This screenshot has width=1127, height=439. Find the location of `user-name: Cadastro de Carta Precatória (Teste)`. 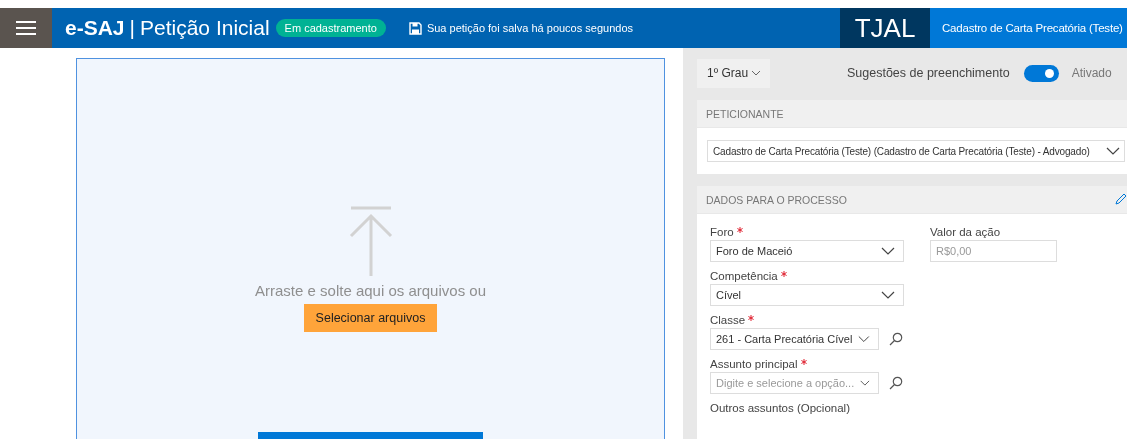

user-name: Cadastro de Carta Precatória (Teste) is located at coordinates (1028, 28).